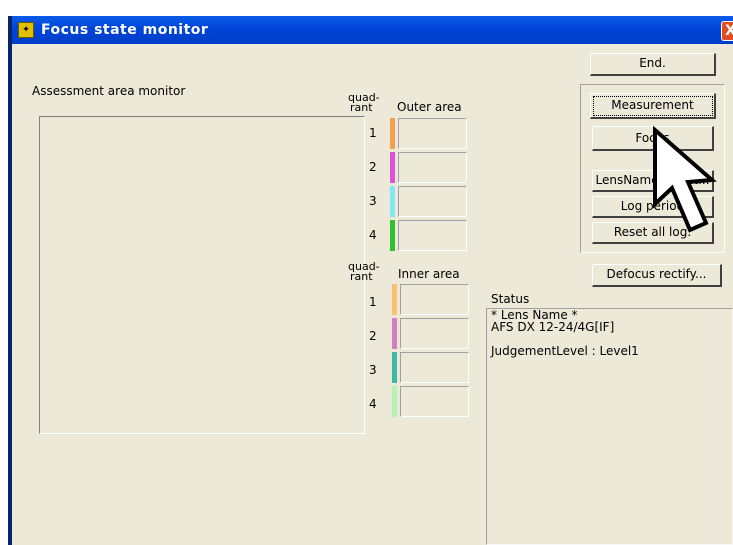 This screenshot has height=545, width=733. Describe the element at coordinates (434, 401) in the screenshot. I see `inner-quadrant-4-field` at that location.